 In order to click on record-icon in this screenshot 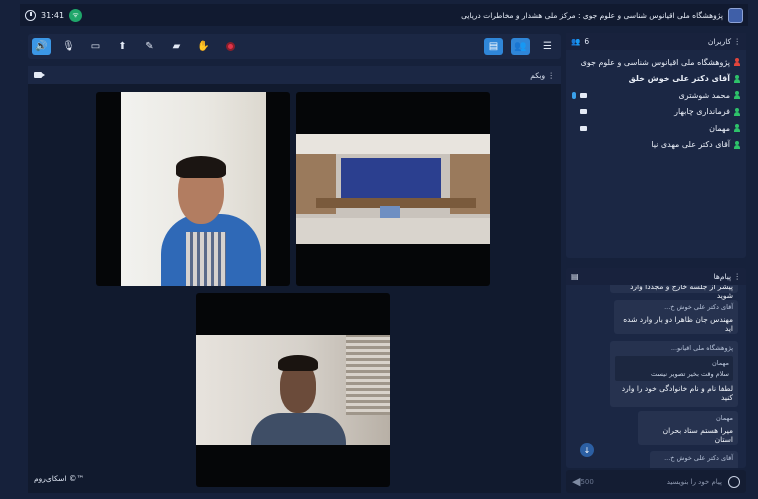, I will do `click(230, 46)`.